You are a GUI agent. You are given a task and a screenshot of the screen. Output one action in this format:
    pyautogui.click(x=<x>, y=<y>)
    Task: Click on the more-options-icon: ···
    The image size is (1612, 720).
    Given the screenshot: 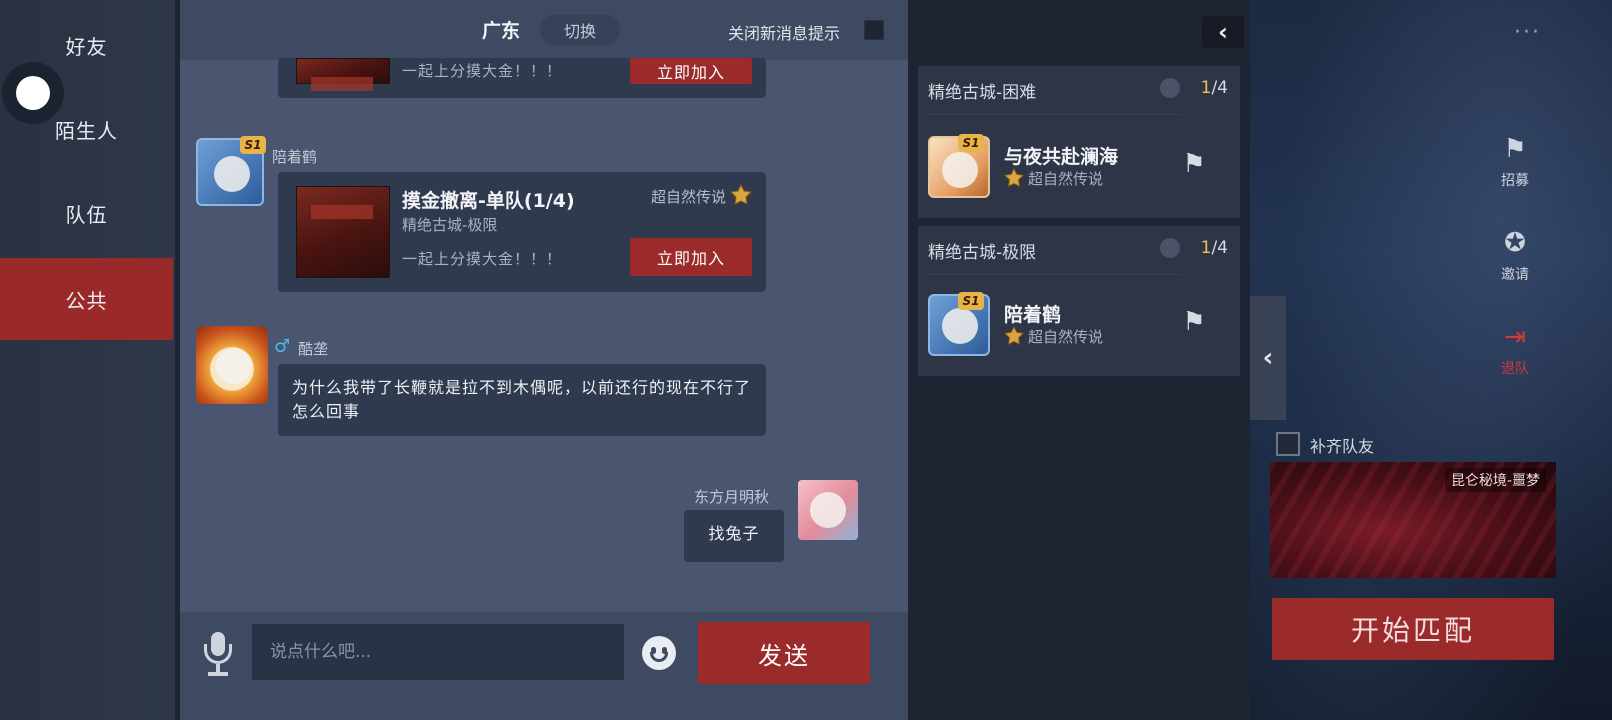 What is the action you would take?
    pyautogui.click(x=1527, y=32)
    